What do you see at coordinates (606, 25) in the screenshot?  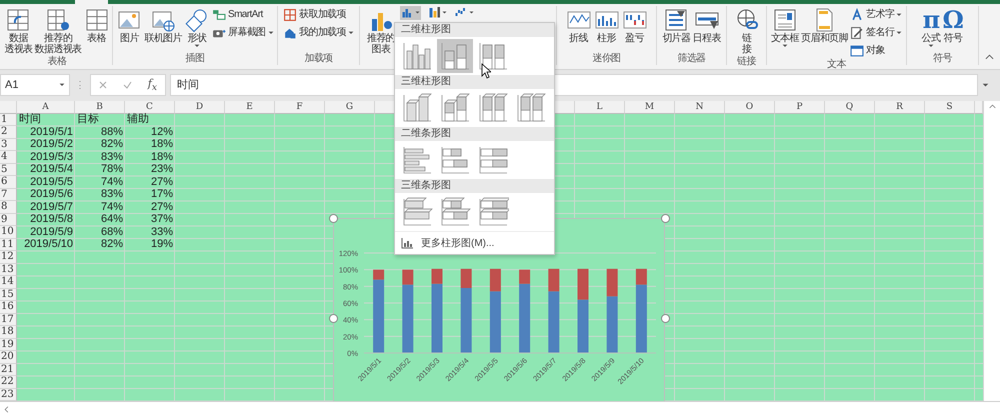 I see `ribbon-button: 柱形` at bounding box center [606, 25].